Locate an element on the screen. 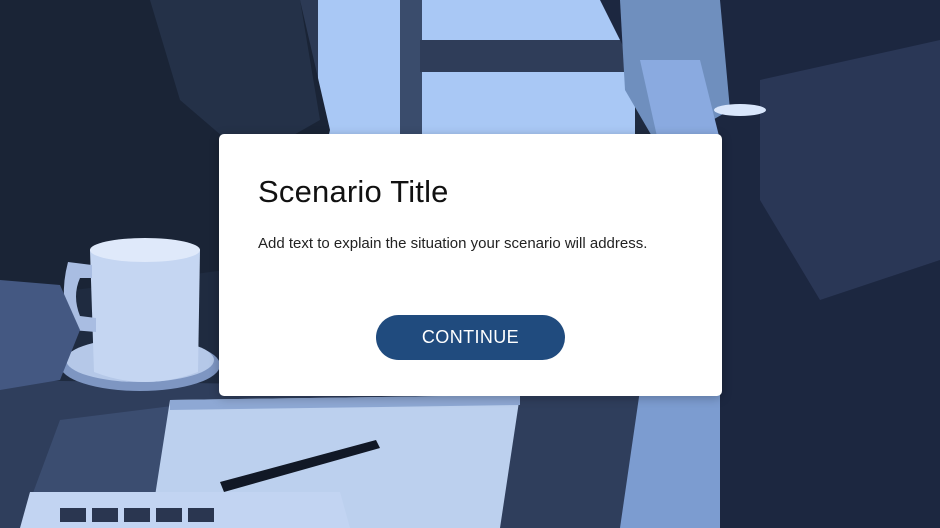 The width and height of the screenshot is (940, 528). scenario-title: Scenario Title is located at coordinates (353, 191).